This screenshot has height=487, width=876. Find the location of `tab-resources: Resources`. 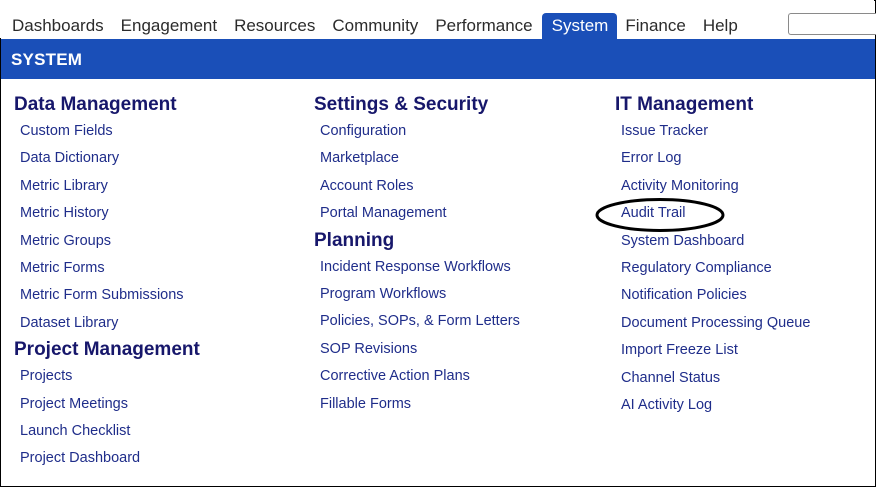

tab-resources: Resources is located at coordinates (275, 27).